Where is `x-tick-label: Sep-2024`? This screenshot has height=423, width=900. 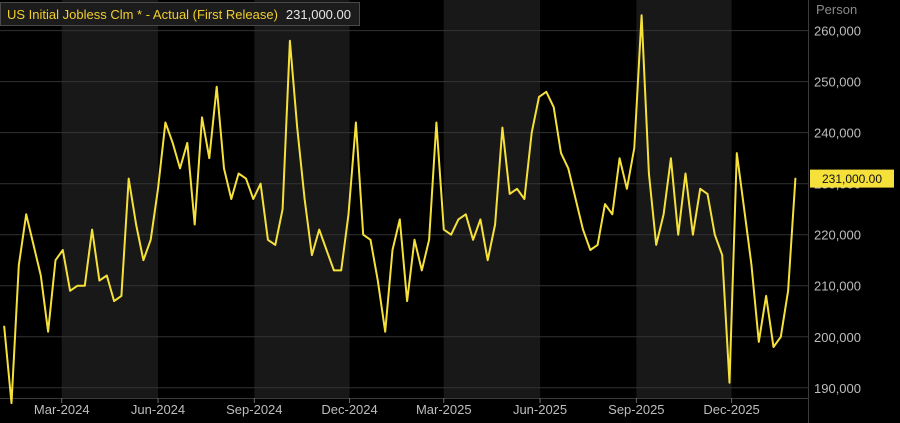
x-tick-label: Sep-2024 is located at coordinates (254, 409).